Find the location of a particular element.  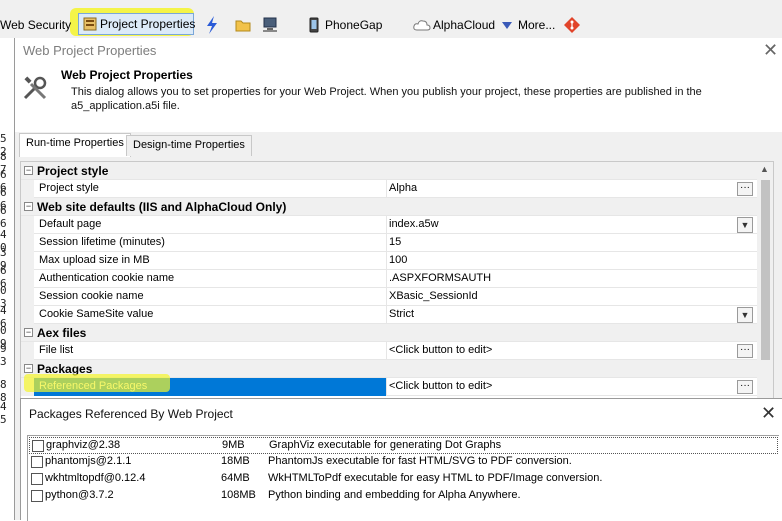

property-value: Strict is located at coordinates (401, 314).